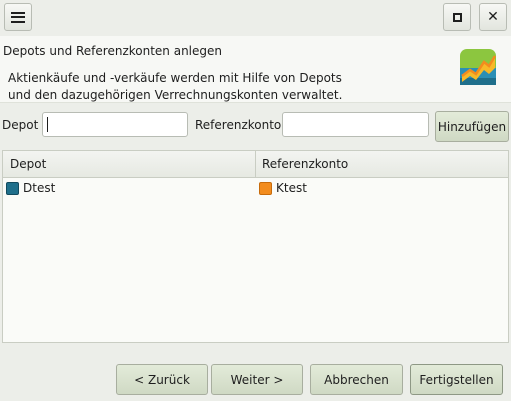 The height and width of the screenshot is (401, 511). I want to click on depot-color-icon, so click(12, 188).